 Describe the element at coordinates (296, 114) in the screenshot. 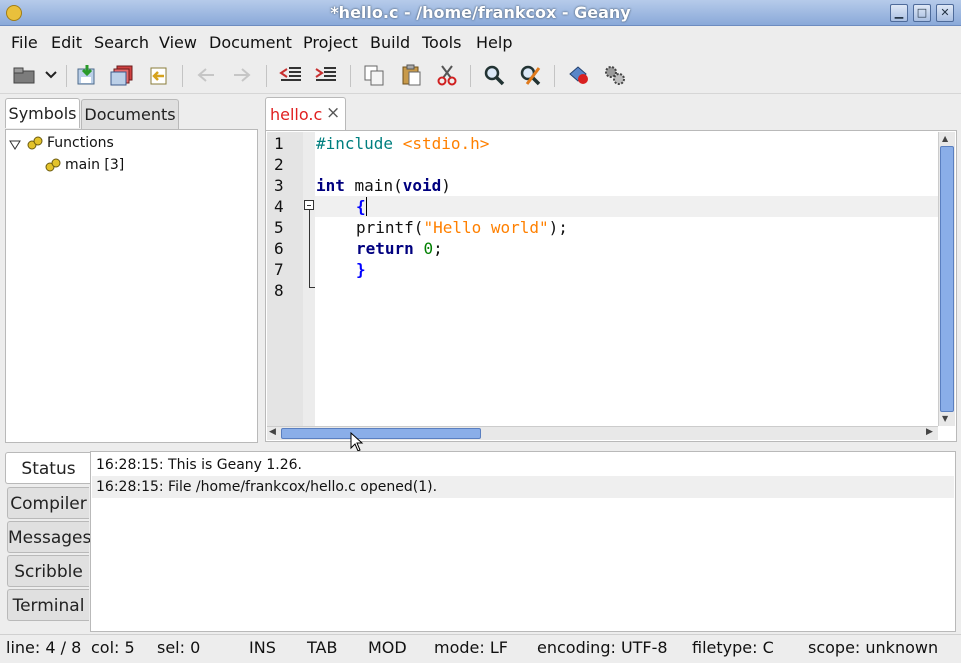

I see `editor-tab-label: hello.c` at that location.